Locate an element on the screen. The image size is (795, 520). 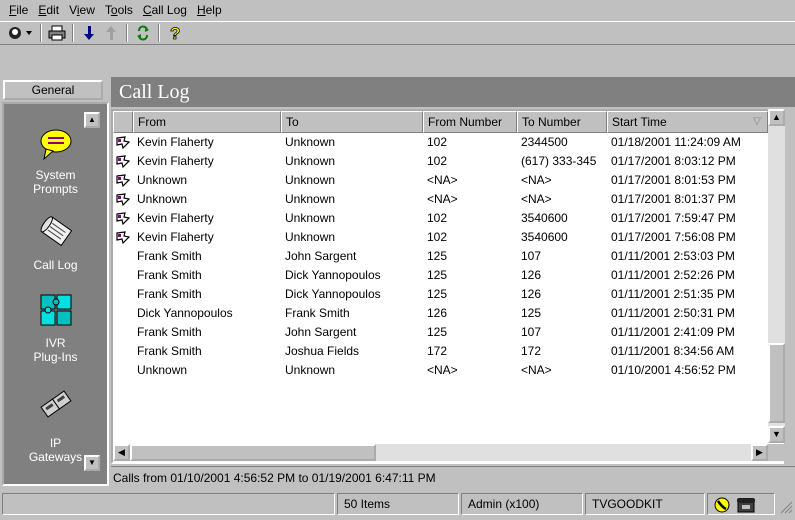
column-header: From Number is located at coordinates (470, 122).